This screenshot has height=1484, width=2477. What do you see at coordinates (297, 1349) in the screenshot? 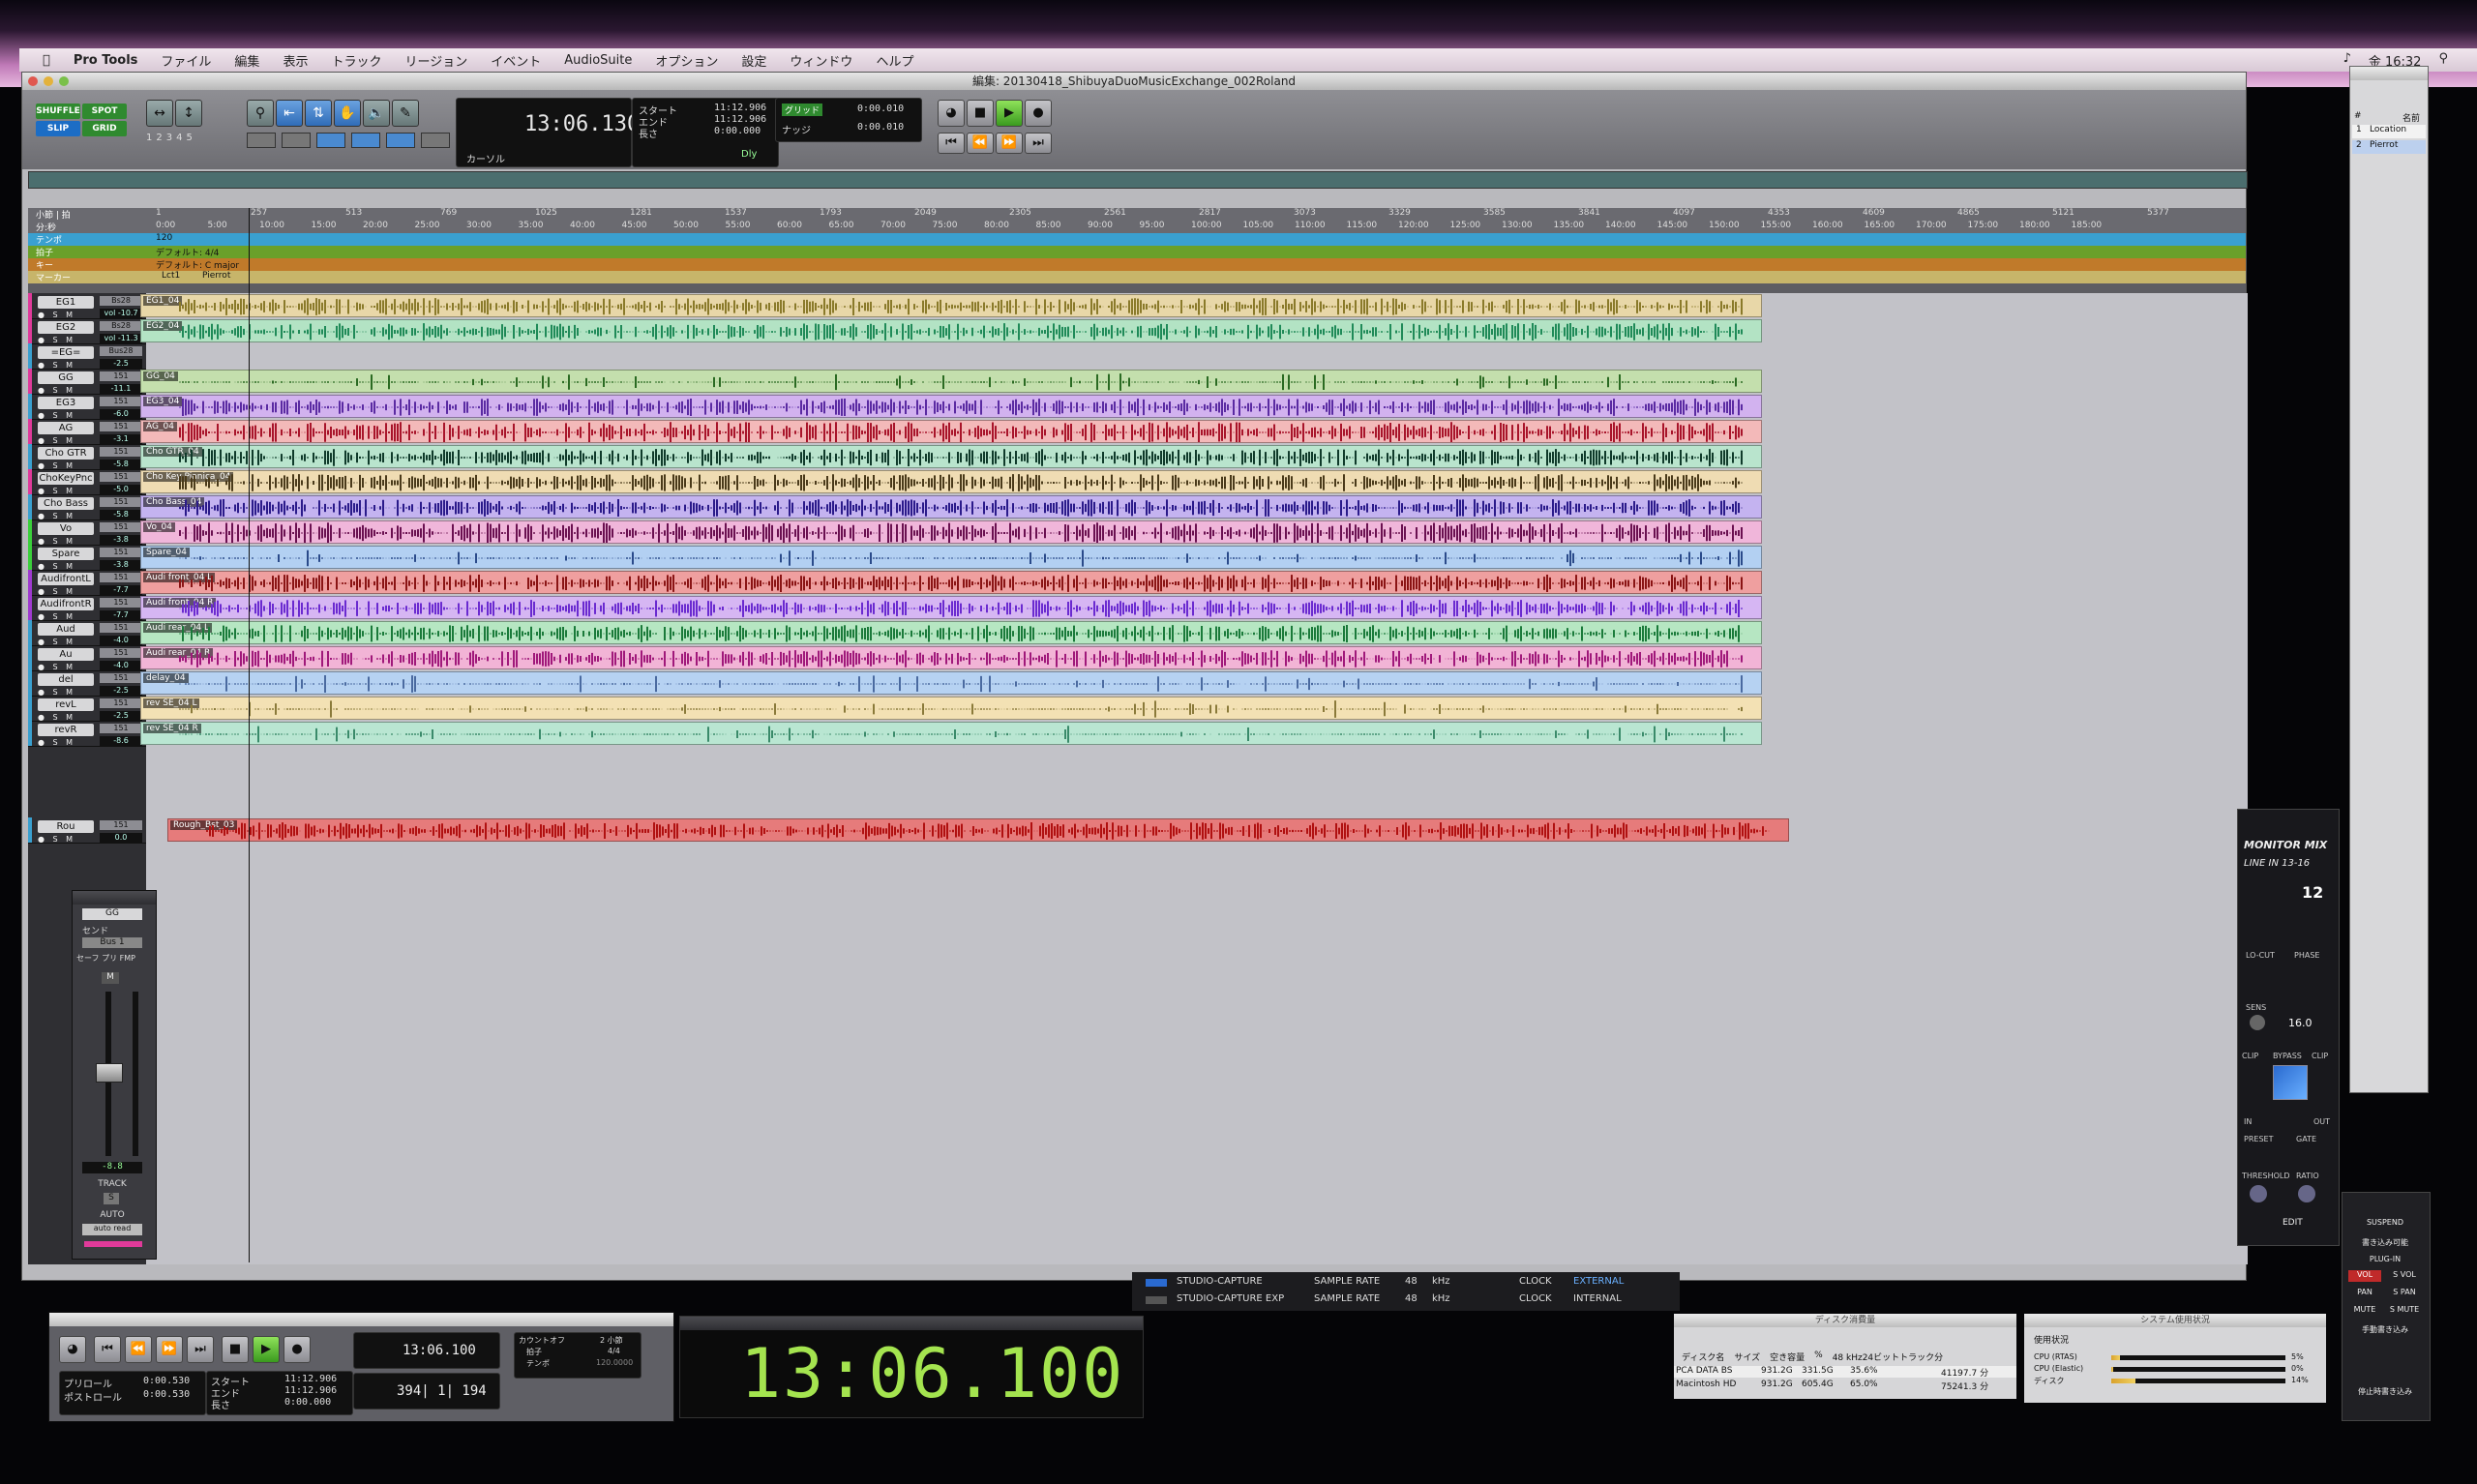
I see `transport-record-button: ●` at bounding box center [297, 1349].